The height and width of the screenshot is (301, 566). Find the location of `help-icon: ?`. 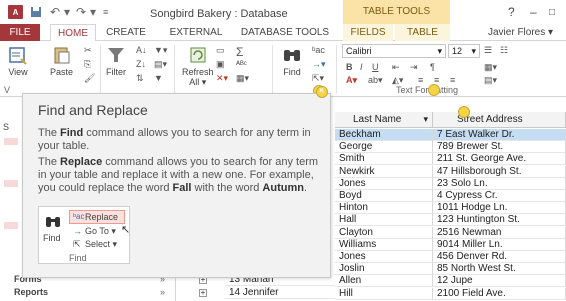

help-icon: ? is located at coordinates (511, 12).